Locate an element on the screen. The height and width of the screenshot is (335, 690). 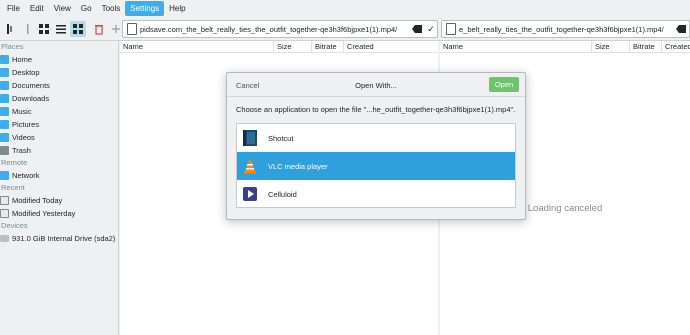
menu-view: View is located at coordinates (62, 8).